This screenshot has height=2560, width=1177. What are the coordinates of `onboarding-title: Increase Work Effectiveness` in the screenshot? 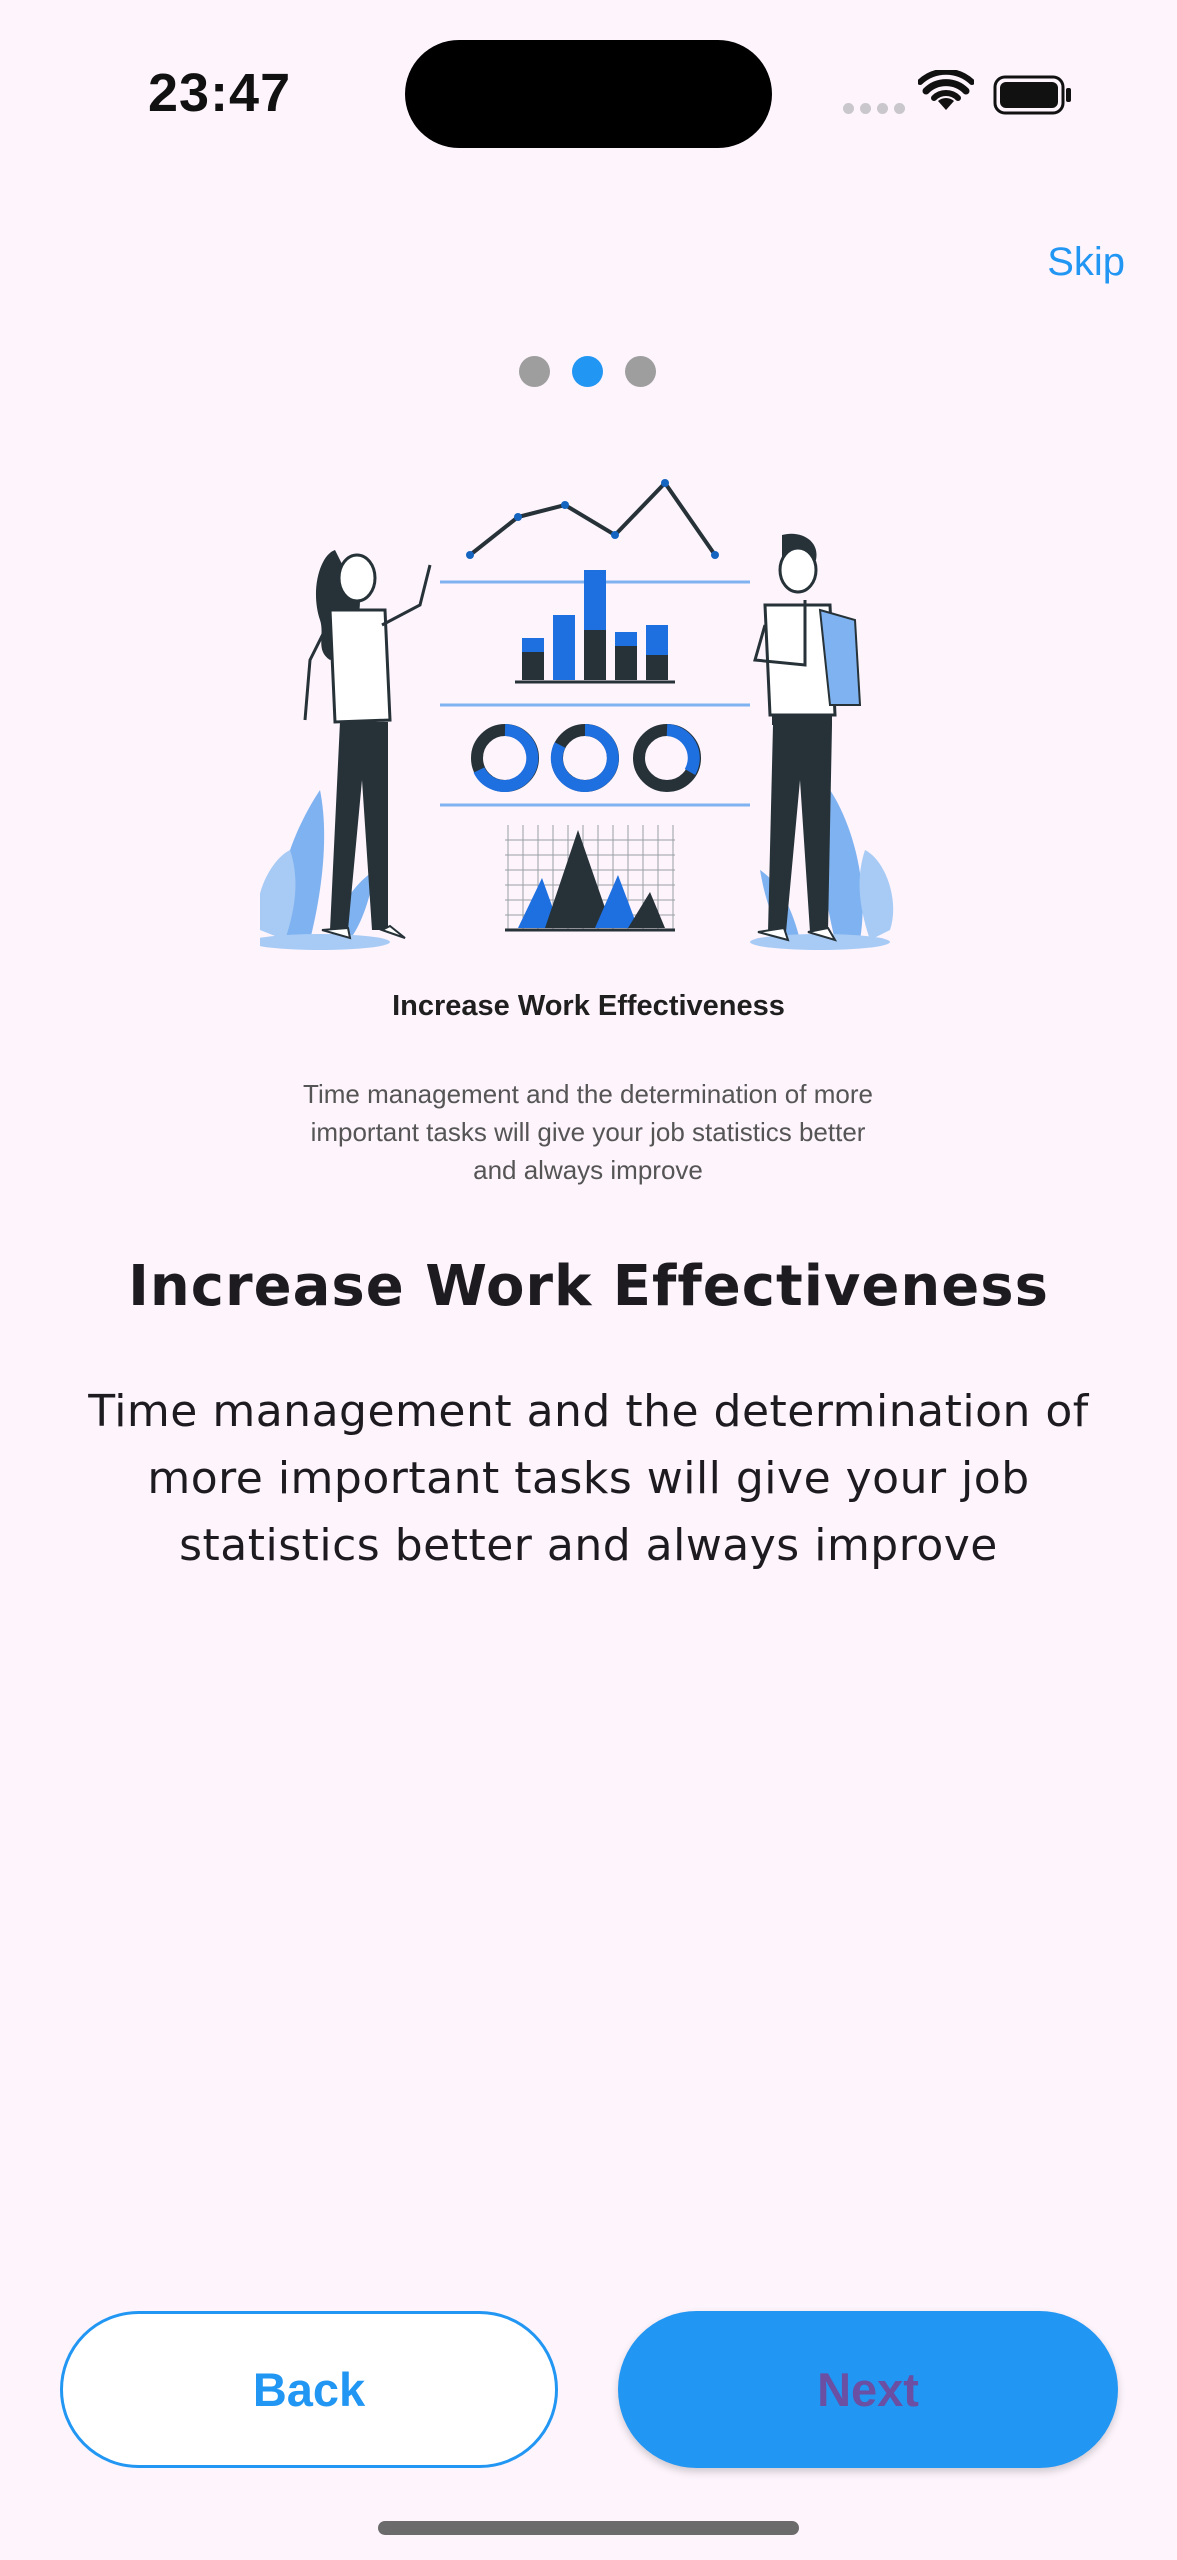 It's located at (588, 1286).